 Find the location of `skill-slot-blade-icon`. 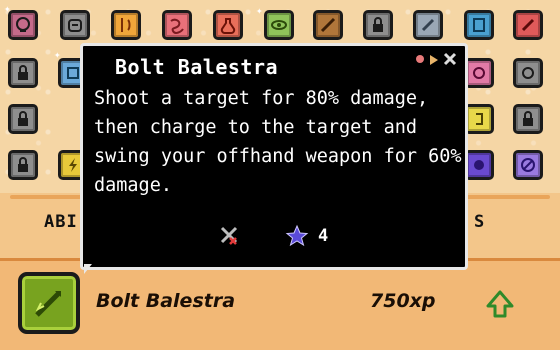

skill-slot-blade-icon is located at coordinates (528, 25).